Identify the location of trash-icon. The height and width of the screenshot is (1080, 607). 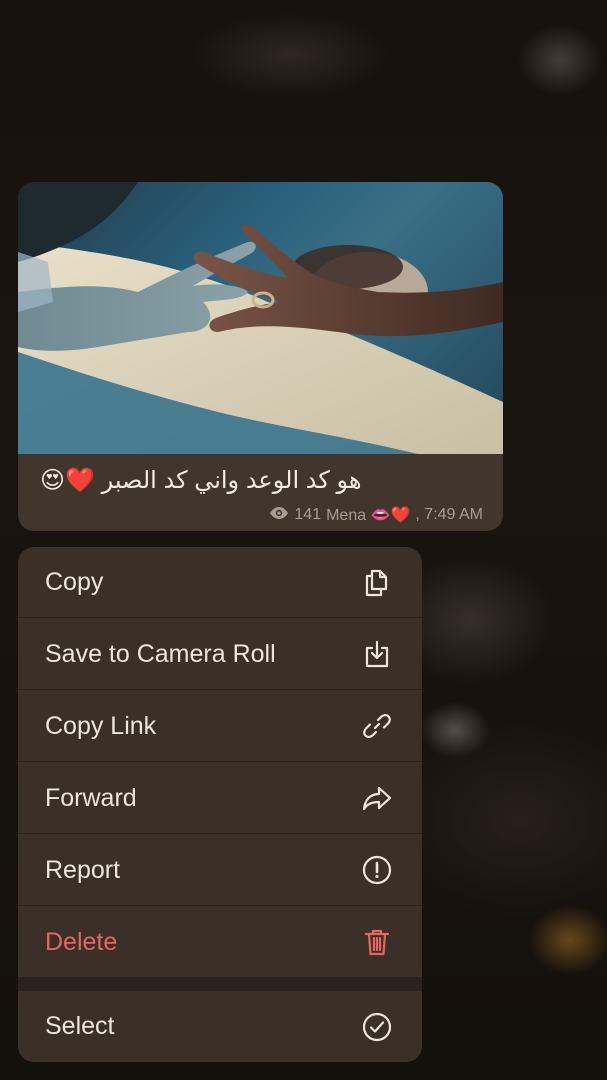
(377, 942).